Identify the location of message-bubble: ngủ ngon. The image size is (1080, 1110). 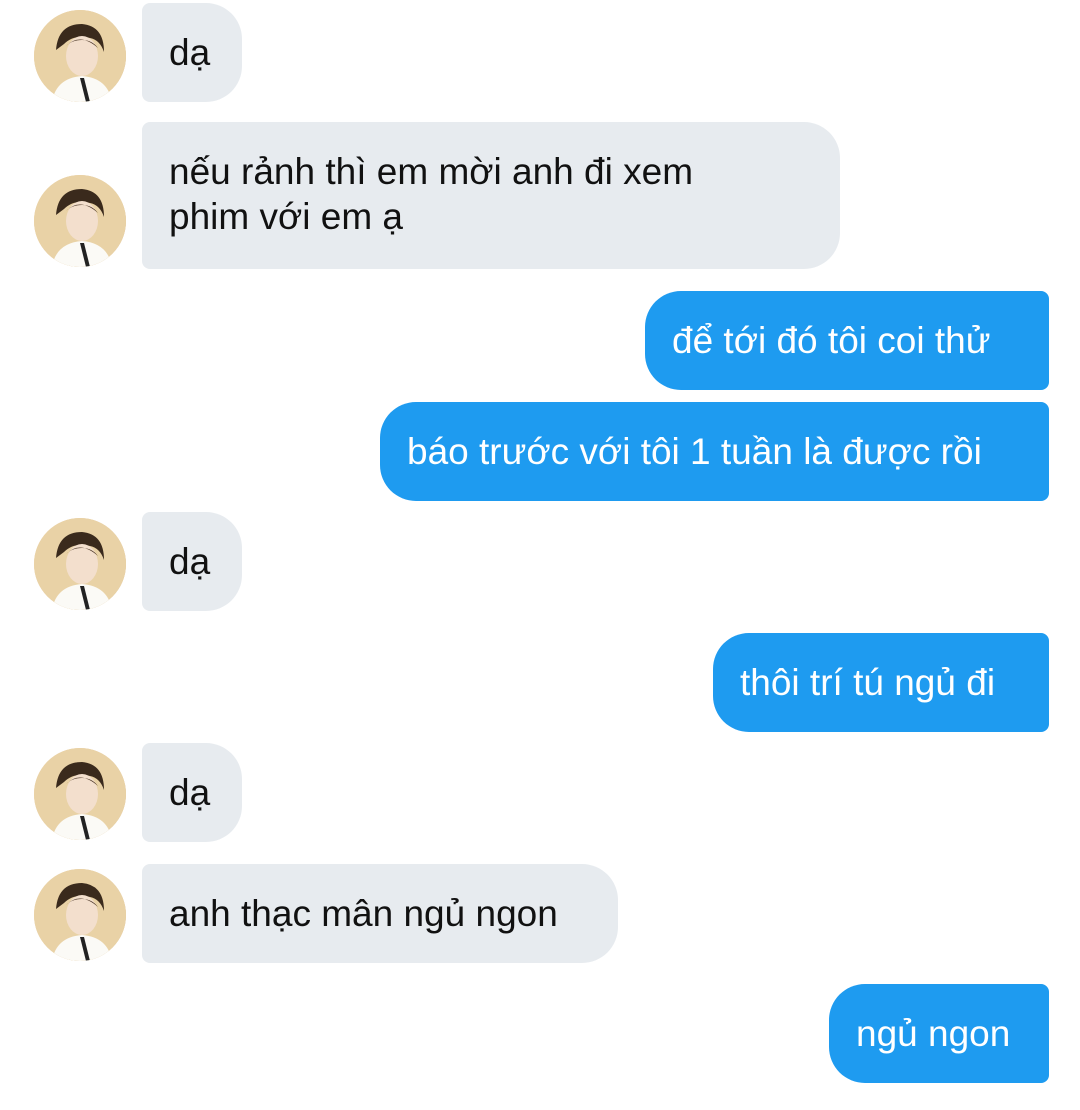
(939, 1033).